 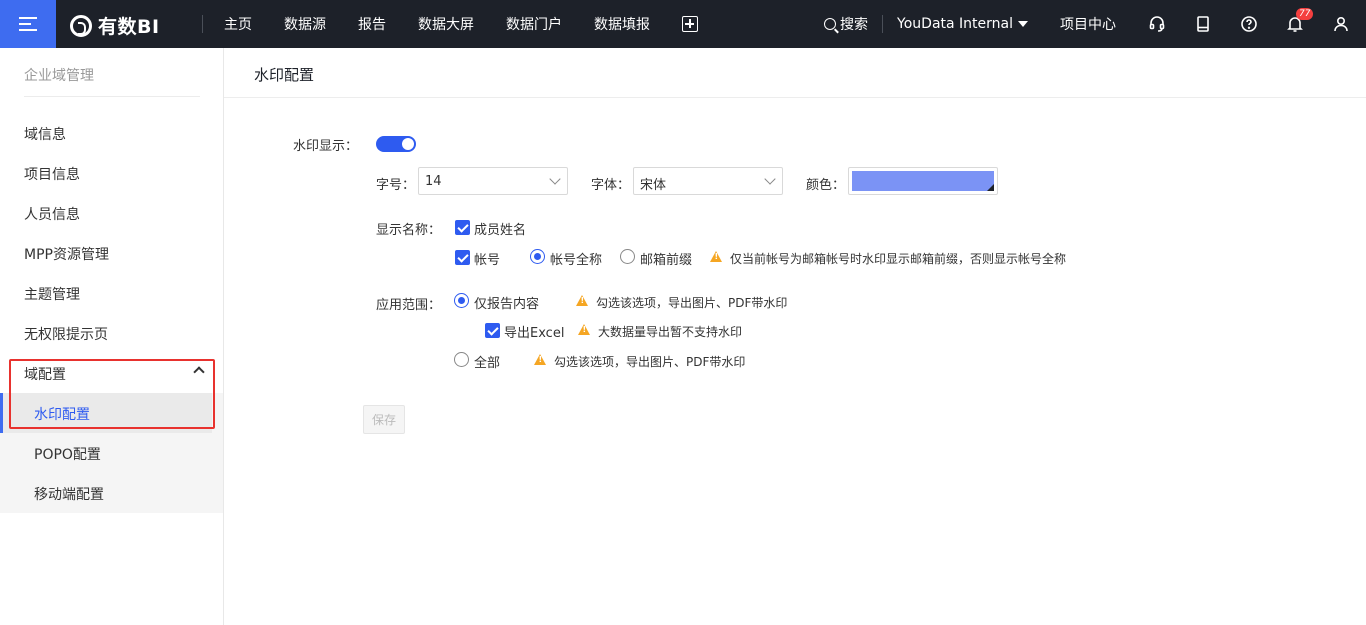 I want to click on font-size-value: 14, so click(x=433, y=181).